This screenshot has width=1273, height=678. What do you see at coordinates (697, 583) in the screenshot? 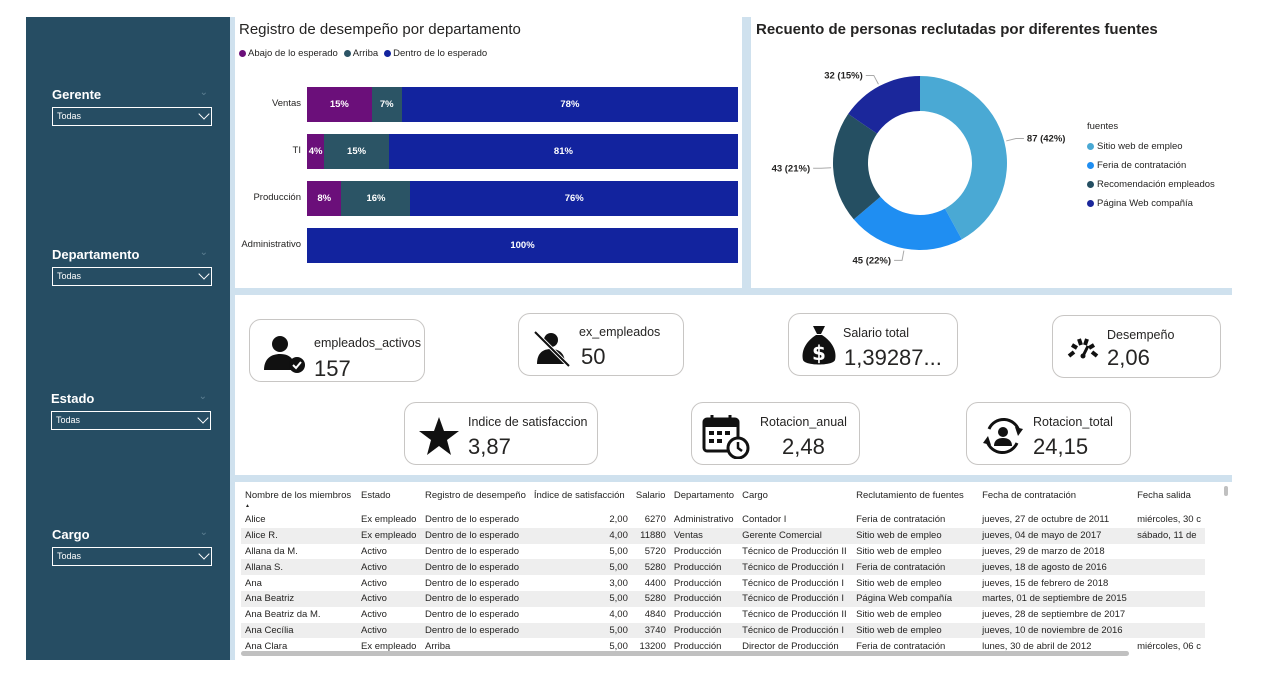
I see `table-cell: Producción` at bounding box center [697, 583].